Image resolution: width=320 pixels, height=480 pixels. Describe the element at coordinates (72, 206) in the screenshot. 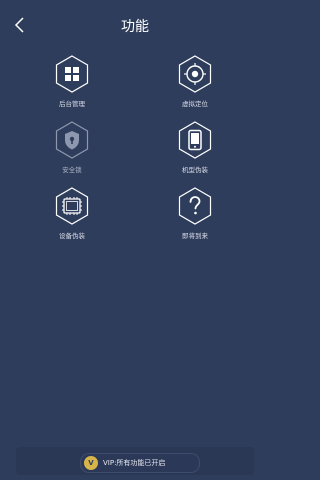

I see `cpu-icon` at that location.